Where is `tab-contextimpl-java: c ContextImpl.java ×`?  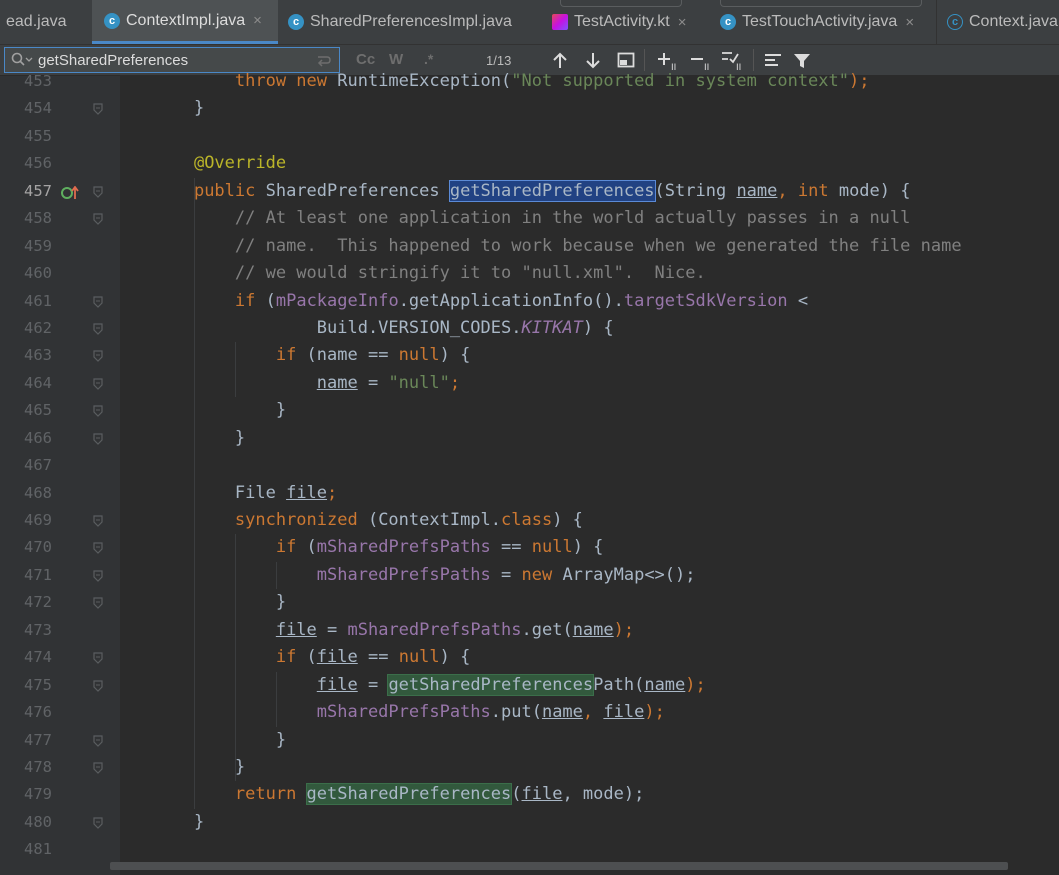
tab-contextimpl-java: c ContextImpl.java × is located at coordinates (185, 22).